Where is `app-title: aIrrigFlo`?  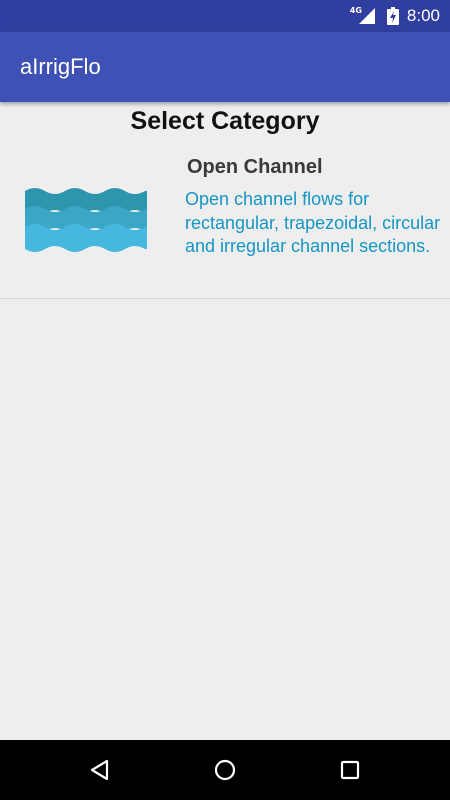 app-title: aIrrigFlo is located at coordinates (60, 66).